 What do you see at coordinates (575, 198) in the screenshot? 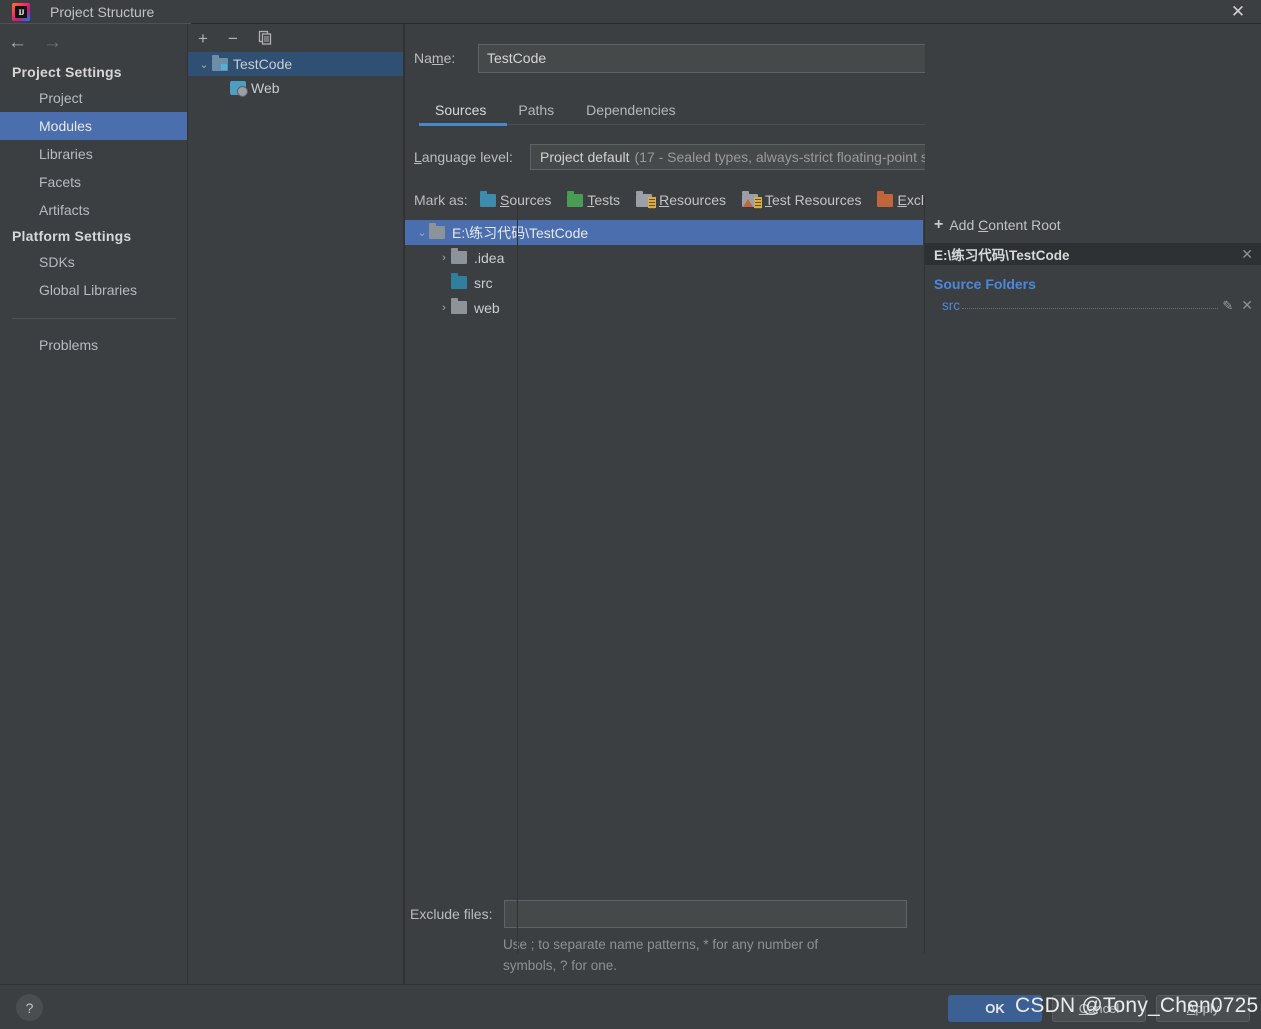
I see `folder-tests-icon` at bounding box center [575, 198].